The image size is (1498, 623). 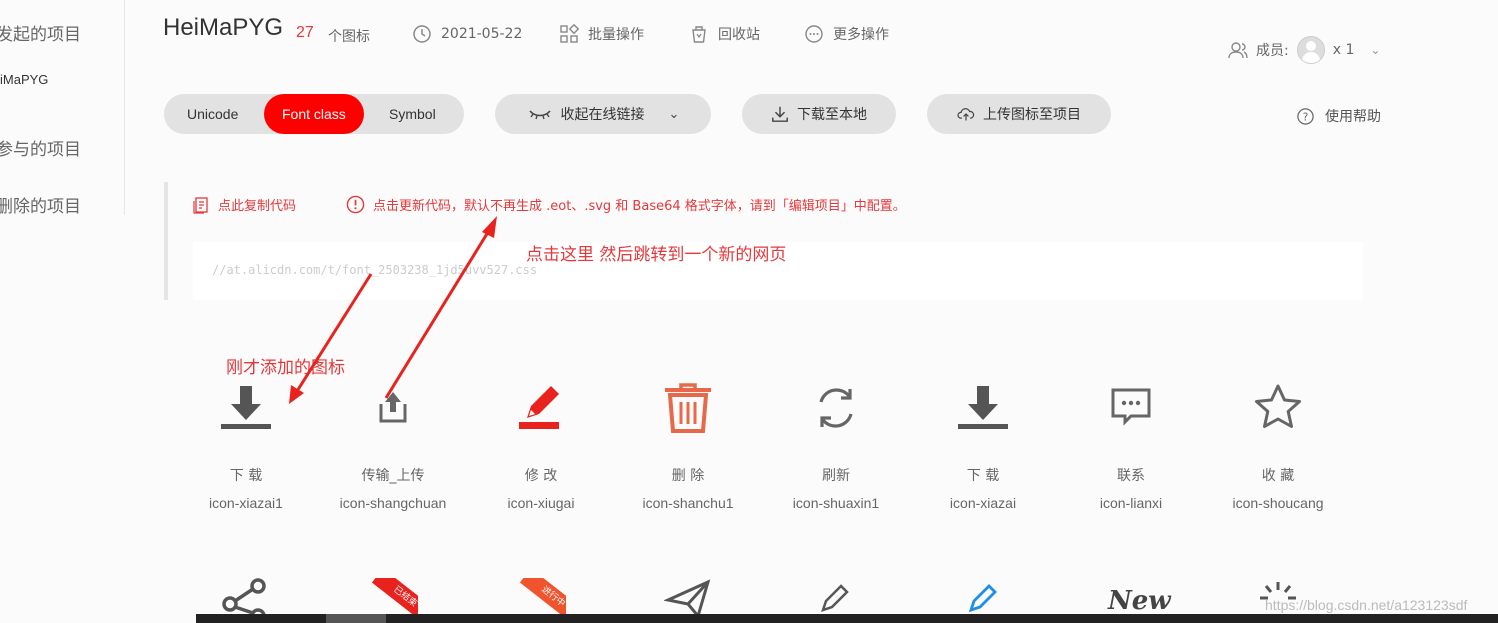 I want to click on copy-code-link: 点此复制代码, so click(x=244, y=204).